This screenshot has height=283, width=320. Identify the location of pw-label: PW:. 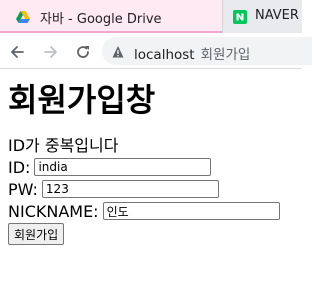
(23, 189).